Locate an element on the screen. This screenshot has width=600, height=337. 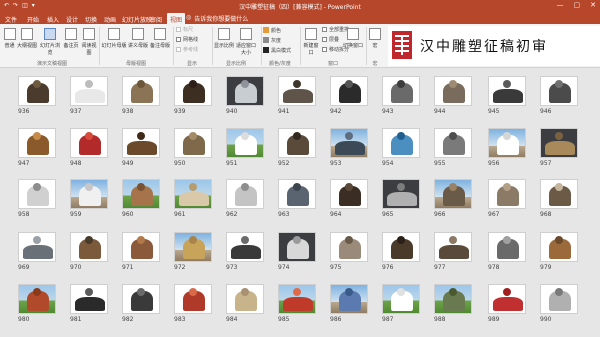
switch-windows-button: 切换窗口 is located at coordinates (353, 43).